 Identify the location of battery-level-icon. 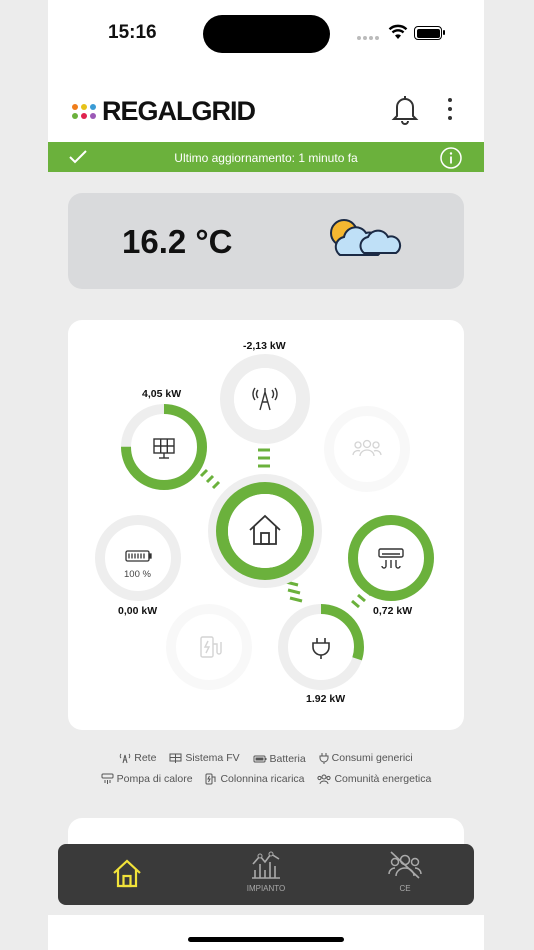
(260, 759).